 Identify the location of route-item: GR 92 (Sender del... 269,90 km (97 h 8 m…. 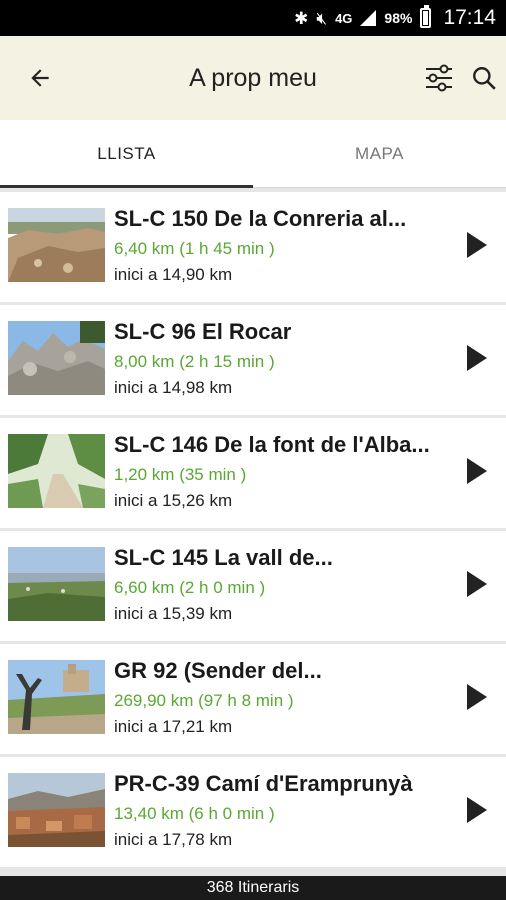
(253, 699).